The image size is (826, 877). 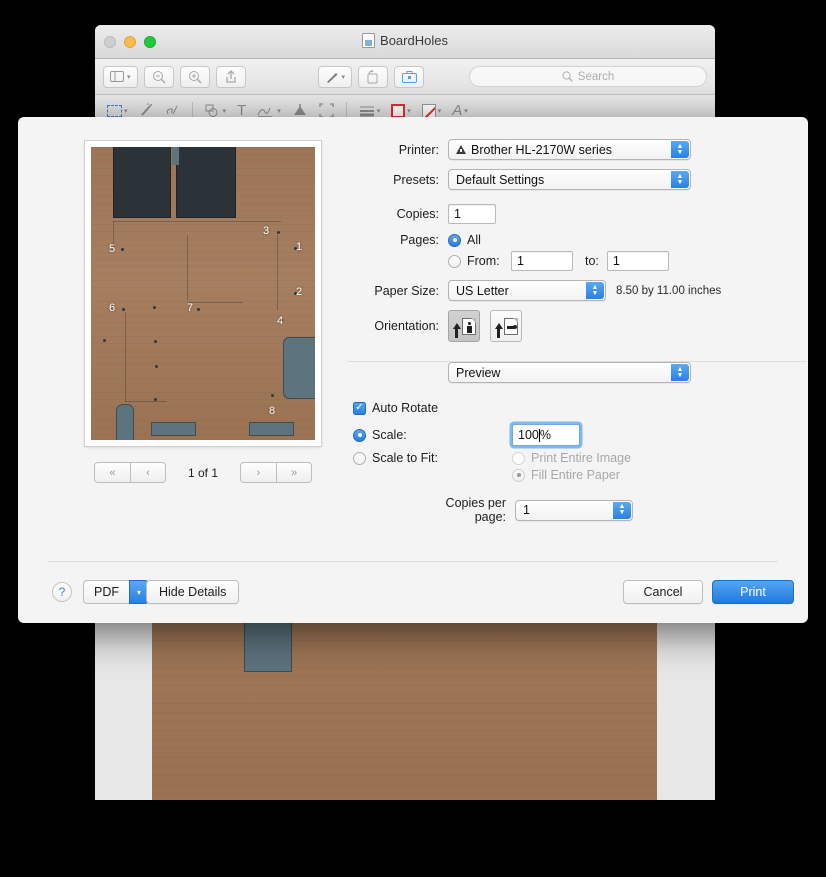 I want to click on pages-from-label: From:, so click(x=483, y=261).